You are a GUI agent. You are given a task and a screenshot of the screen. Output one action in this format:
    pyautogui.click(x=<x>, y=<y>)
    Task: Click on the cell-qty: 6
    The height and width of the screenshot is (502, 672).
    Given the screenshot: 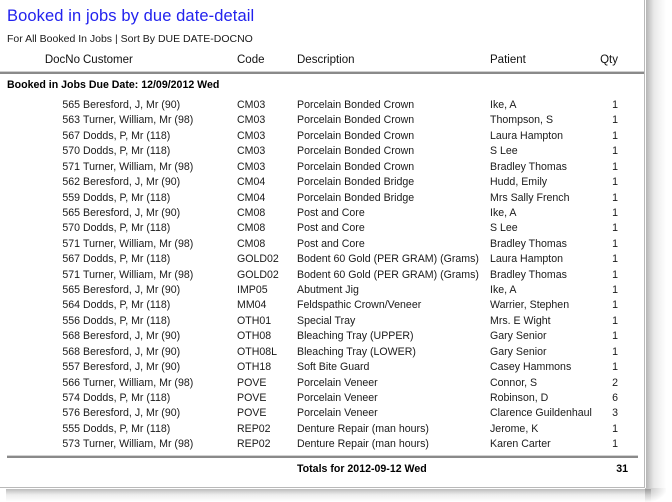 What is the action you would take?
    pyautogui.click(x=615, y=398)
    